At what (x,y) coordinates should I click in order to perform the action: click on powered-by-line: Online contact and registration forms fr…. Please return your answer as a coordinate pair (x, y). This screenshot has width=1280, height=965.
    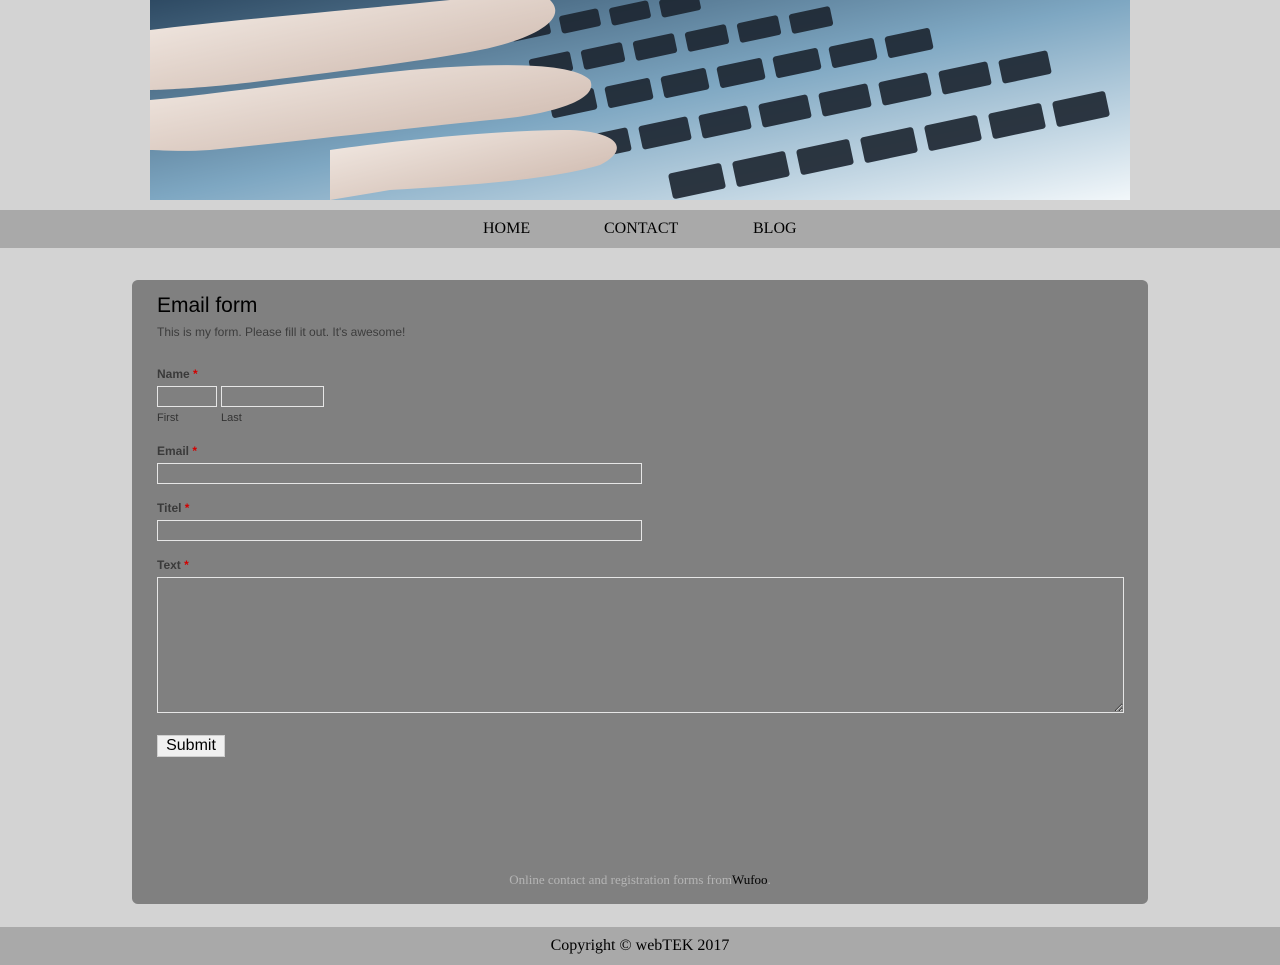
    Looking at the image, I should click on (640, 880).